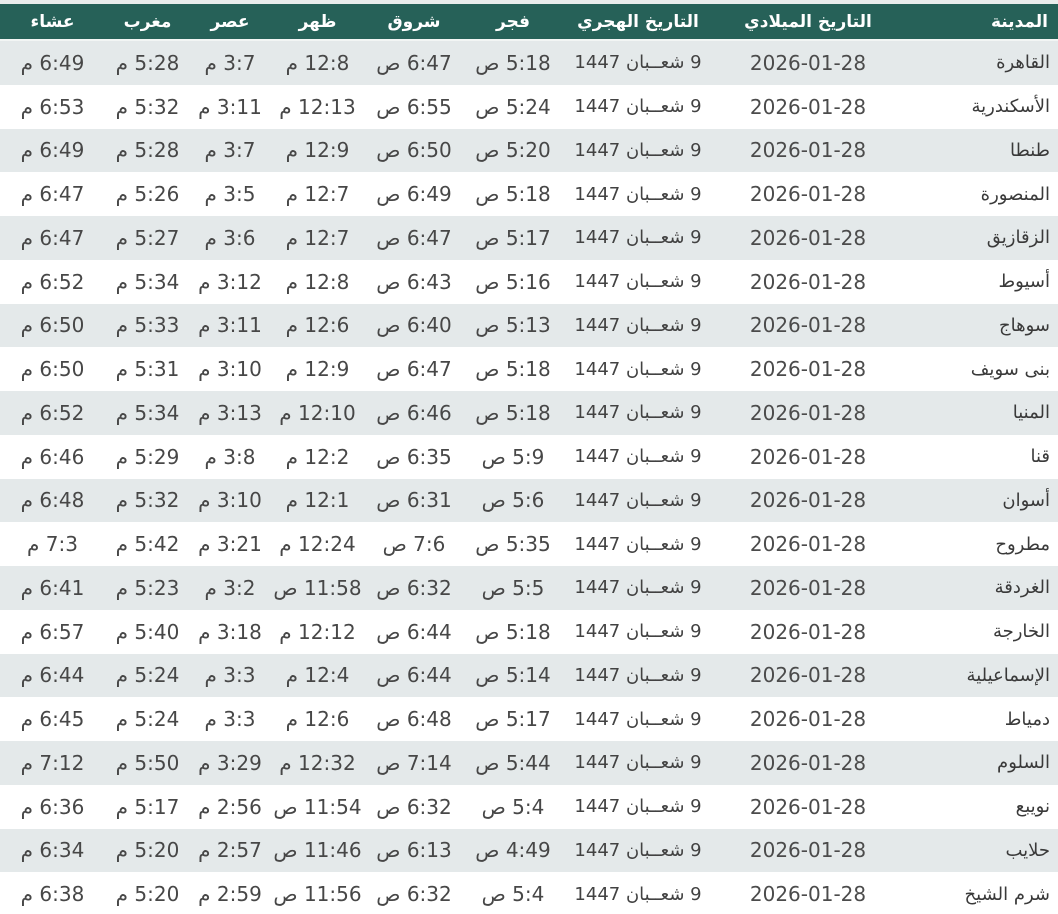 Image resolution: width=1058 pixels, height=914 pixels. Describe the element at coordinates (52, 675) in the screenshot. I see `cell-isha: 6:44 م` at that location.